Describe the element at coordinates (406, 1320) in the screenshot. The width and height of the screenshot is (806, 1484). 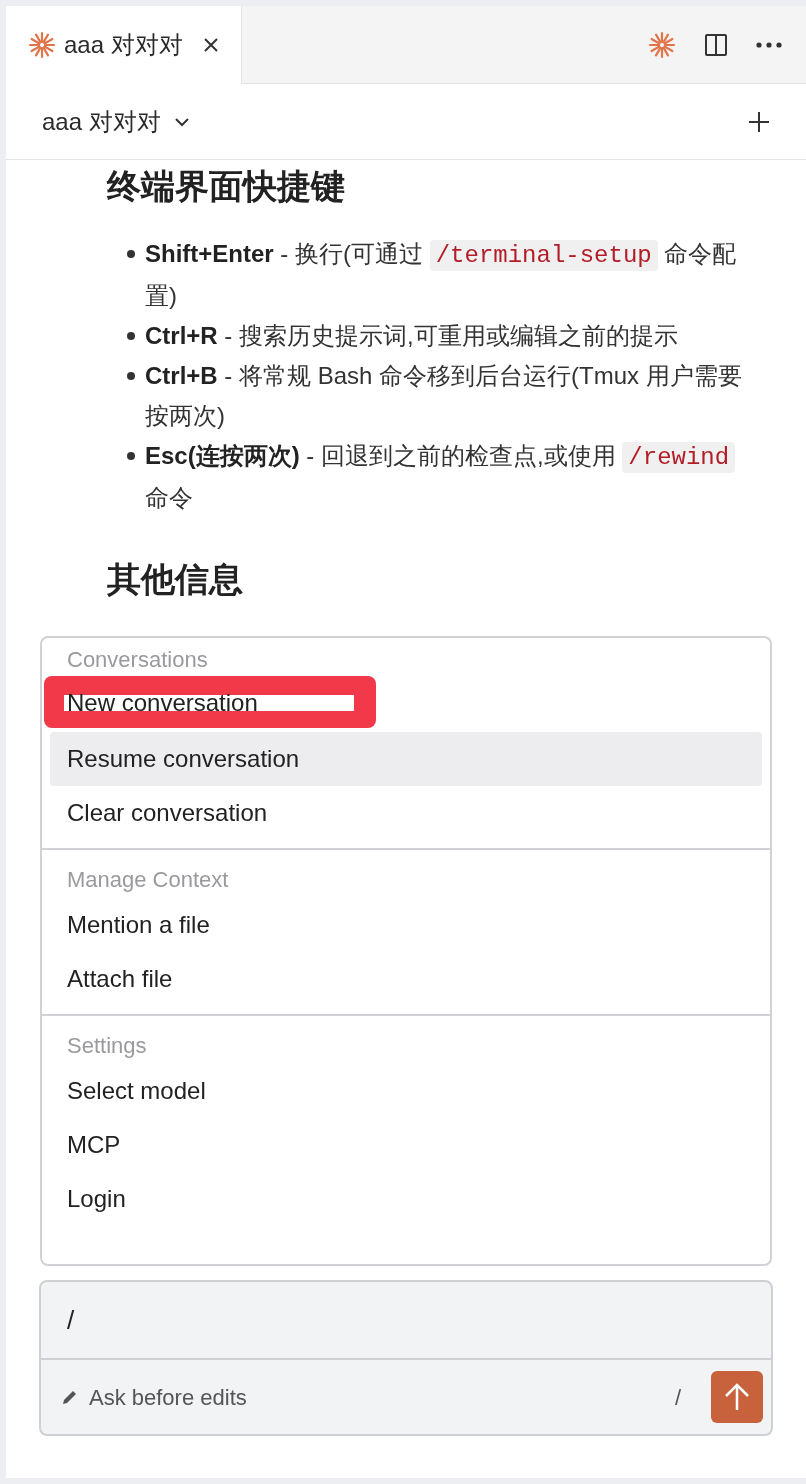
I see `message-input: /` at that location.